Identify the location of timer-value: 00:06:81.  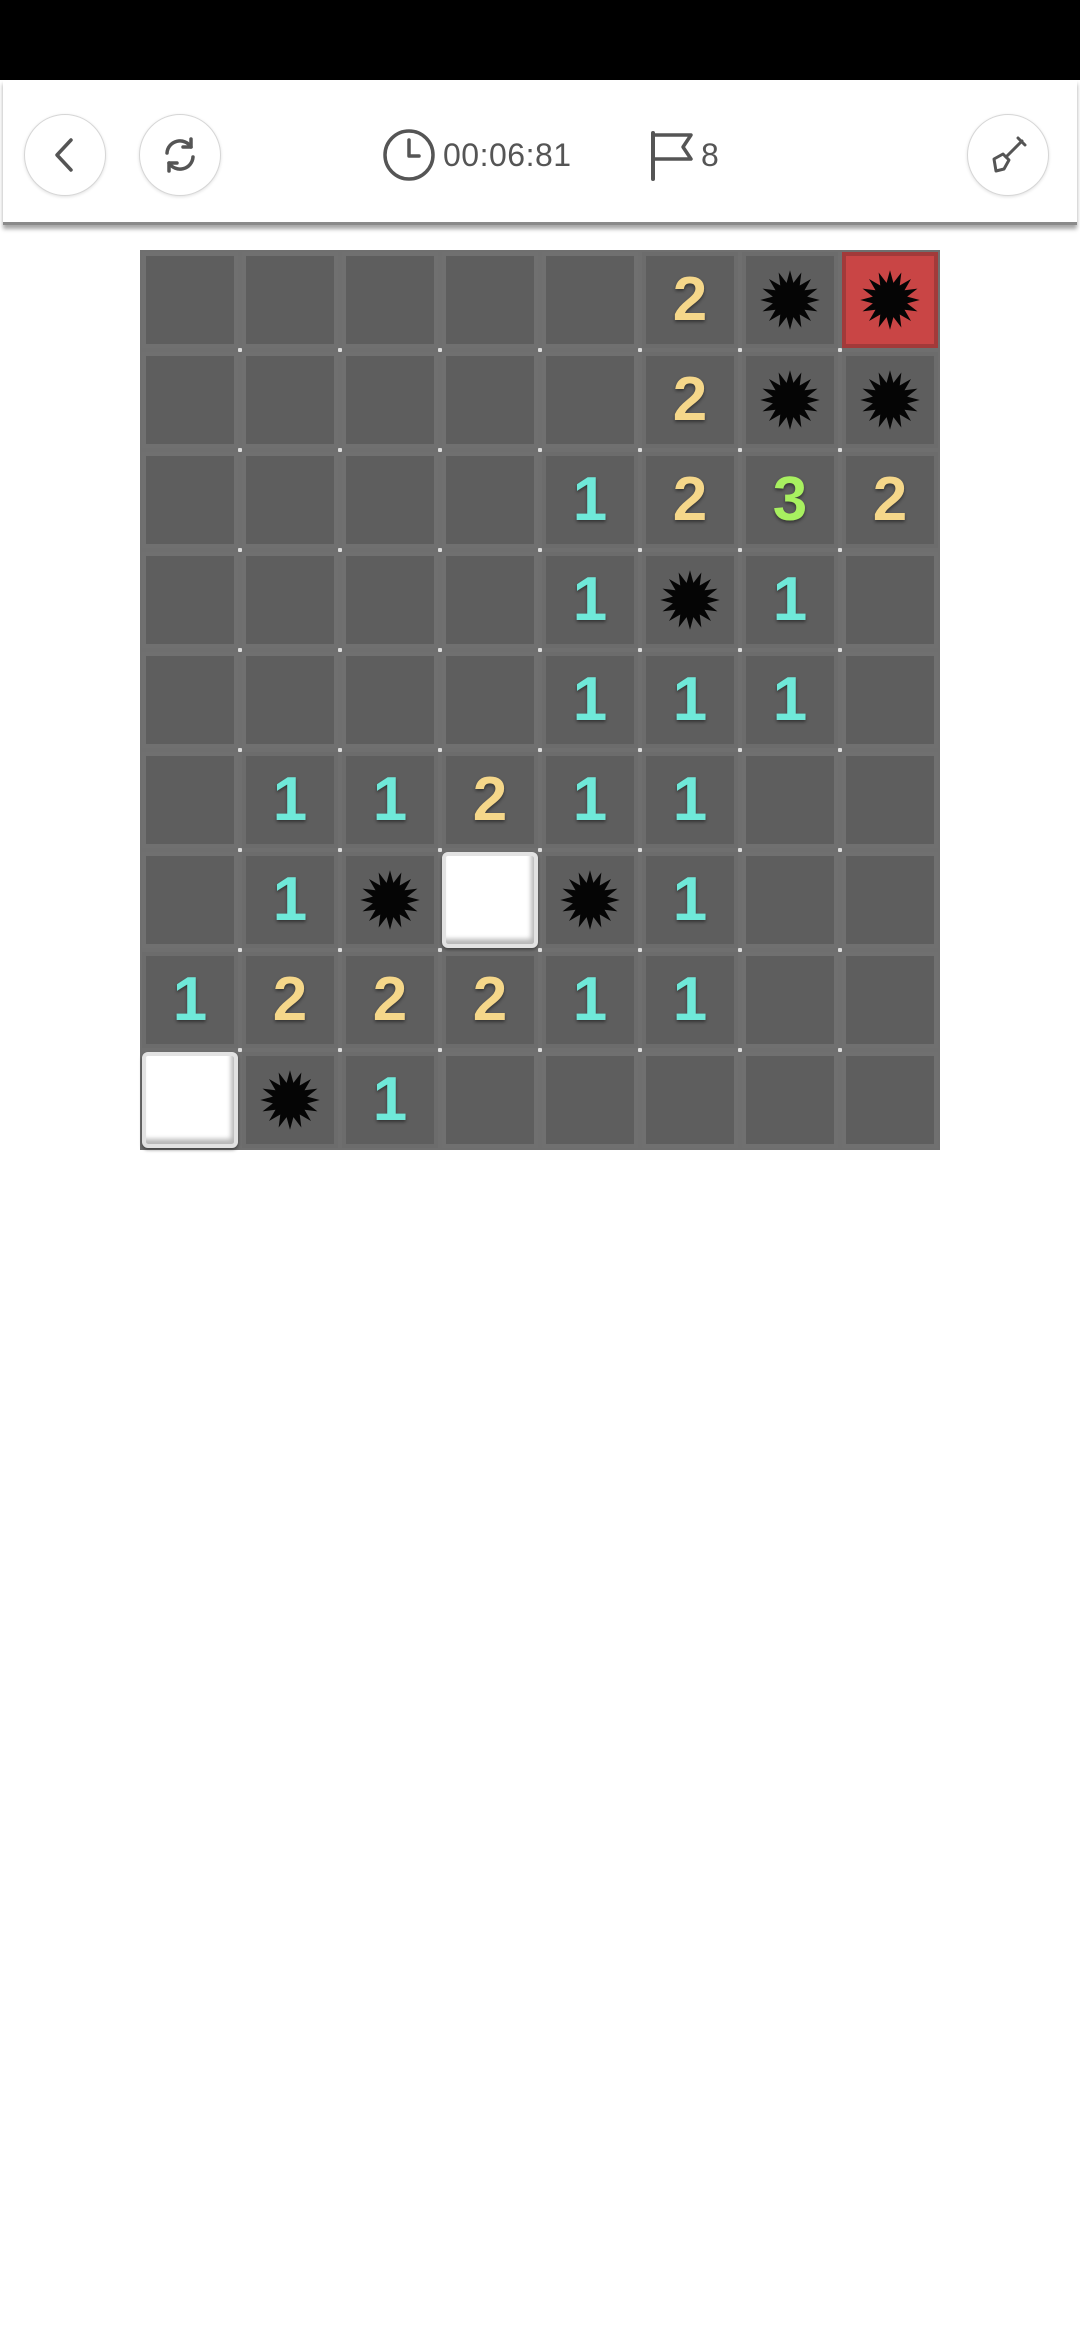
(507, 154).